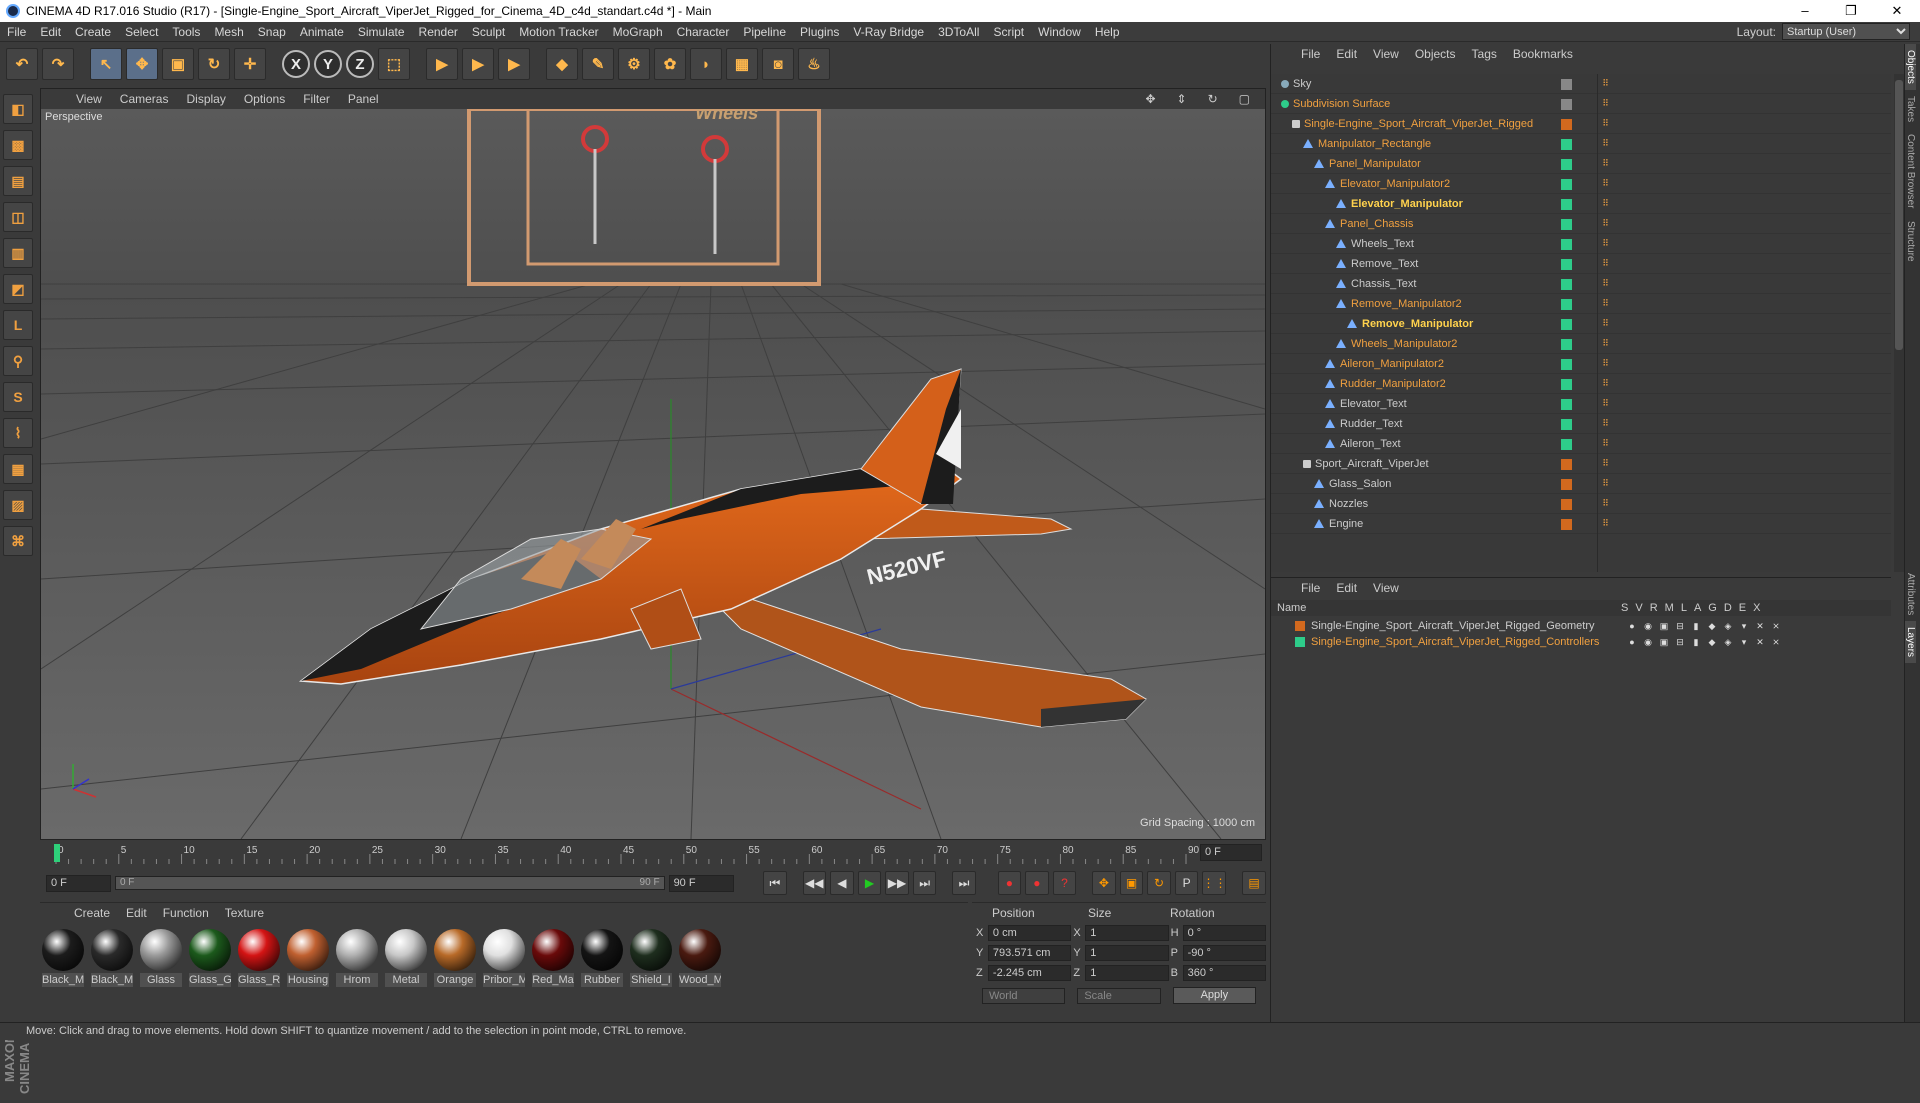 The width and height of the screenshot is (1920, 1103). I want to click on object-name: Remove_Text, so click(1384, 264).